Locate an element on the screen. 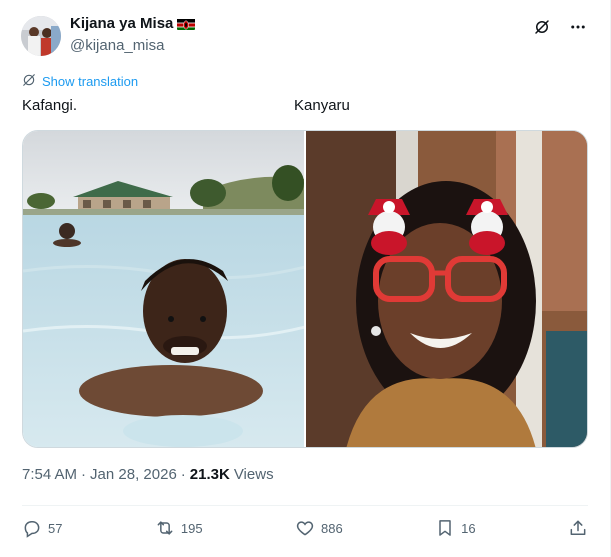  share-icon is located at coordinates (578, 527).